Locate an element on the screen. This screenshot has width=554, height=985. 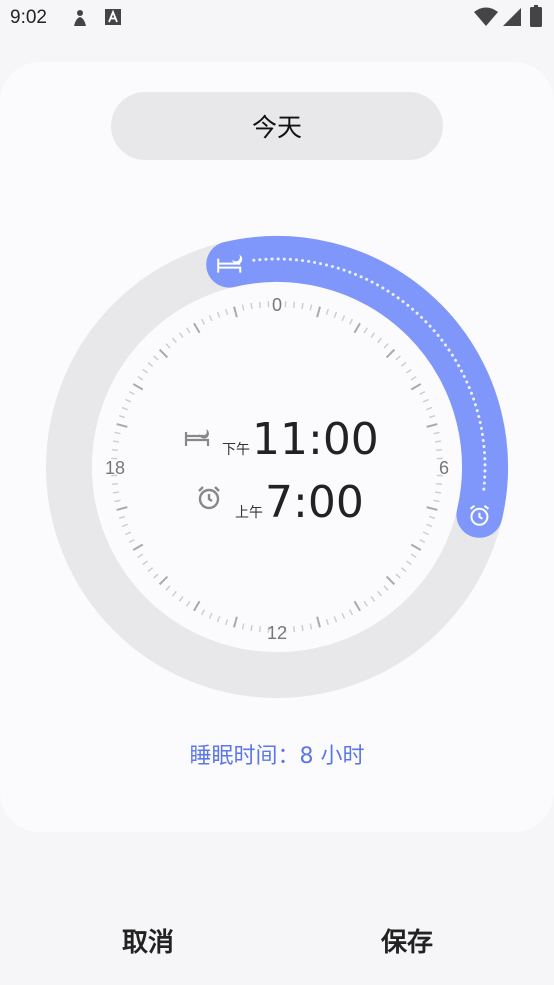
wake-readout: 上午 7:00 is located at coordinates (299, 502).